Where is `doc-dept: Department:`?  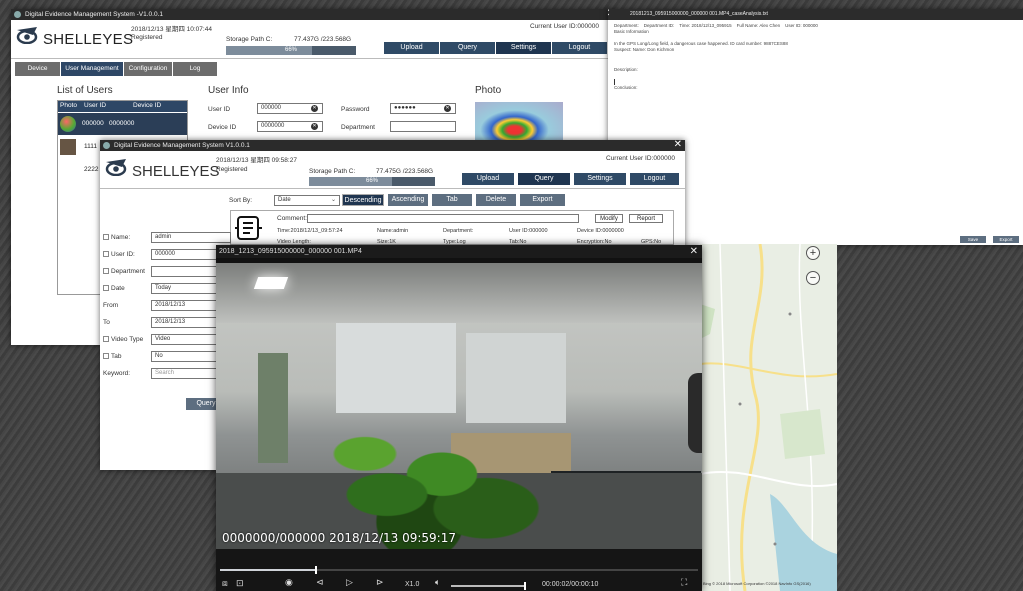 doc-dept: Department: is located at coordinates (626, 25).